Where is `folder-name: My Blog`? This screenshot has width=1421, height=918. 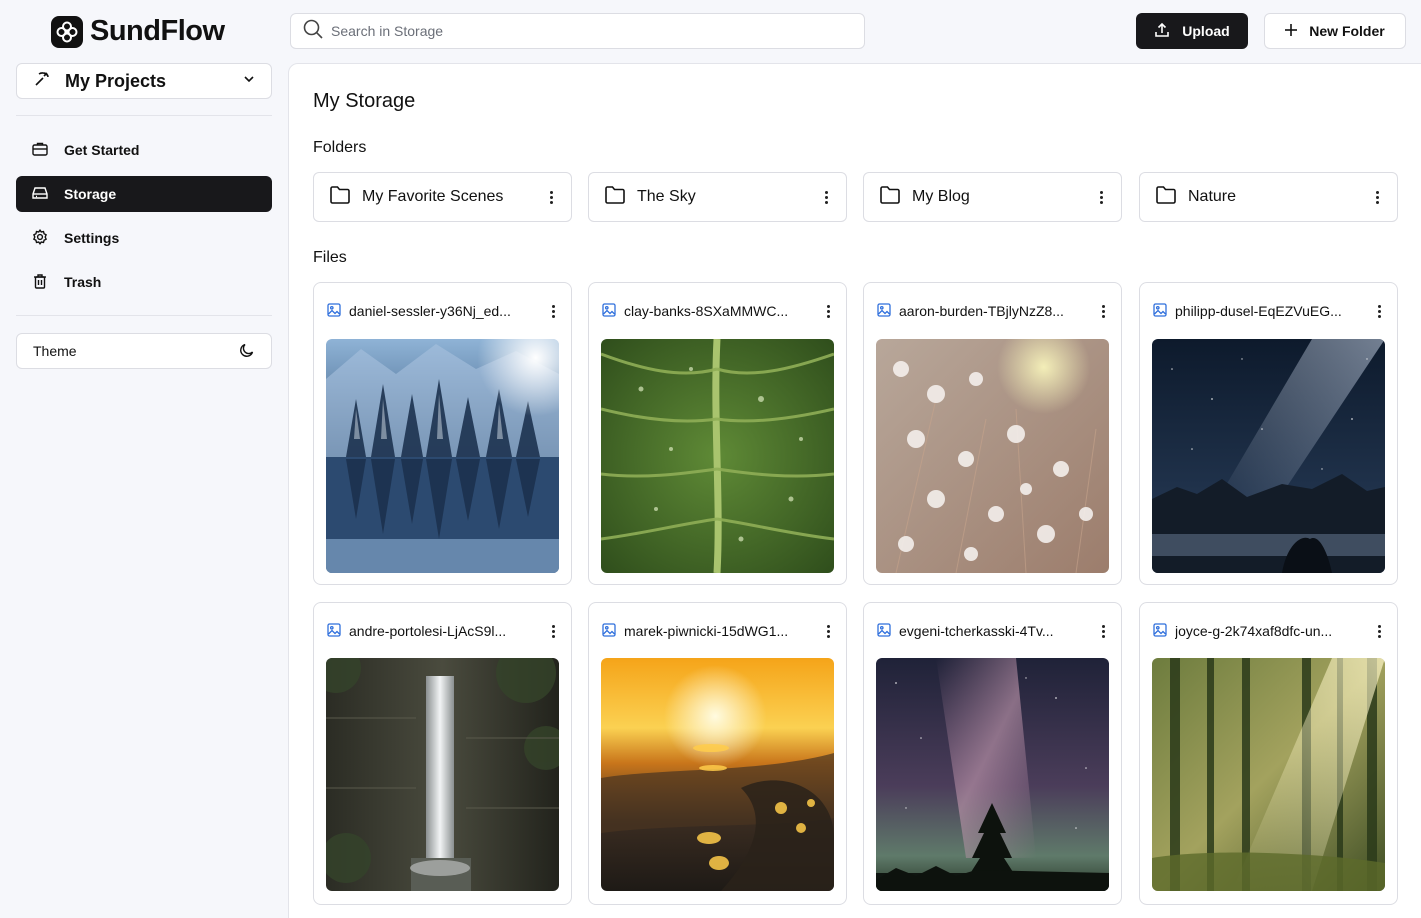
folder-name: My Blog is located at coordinates (941, 196).